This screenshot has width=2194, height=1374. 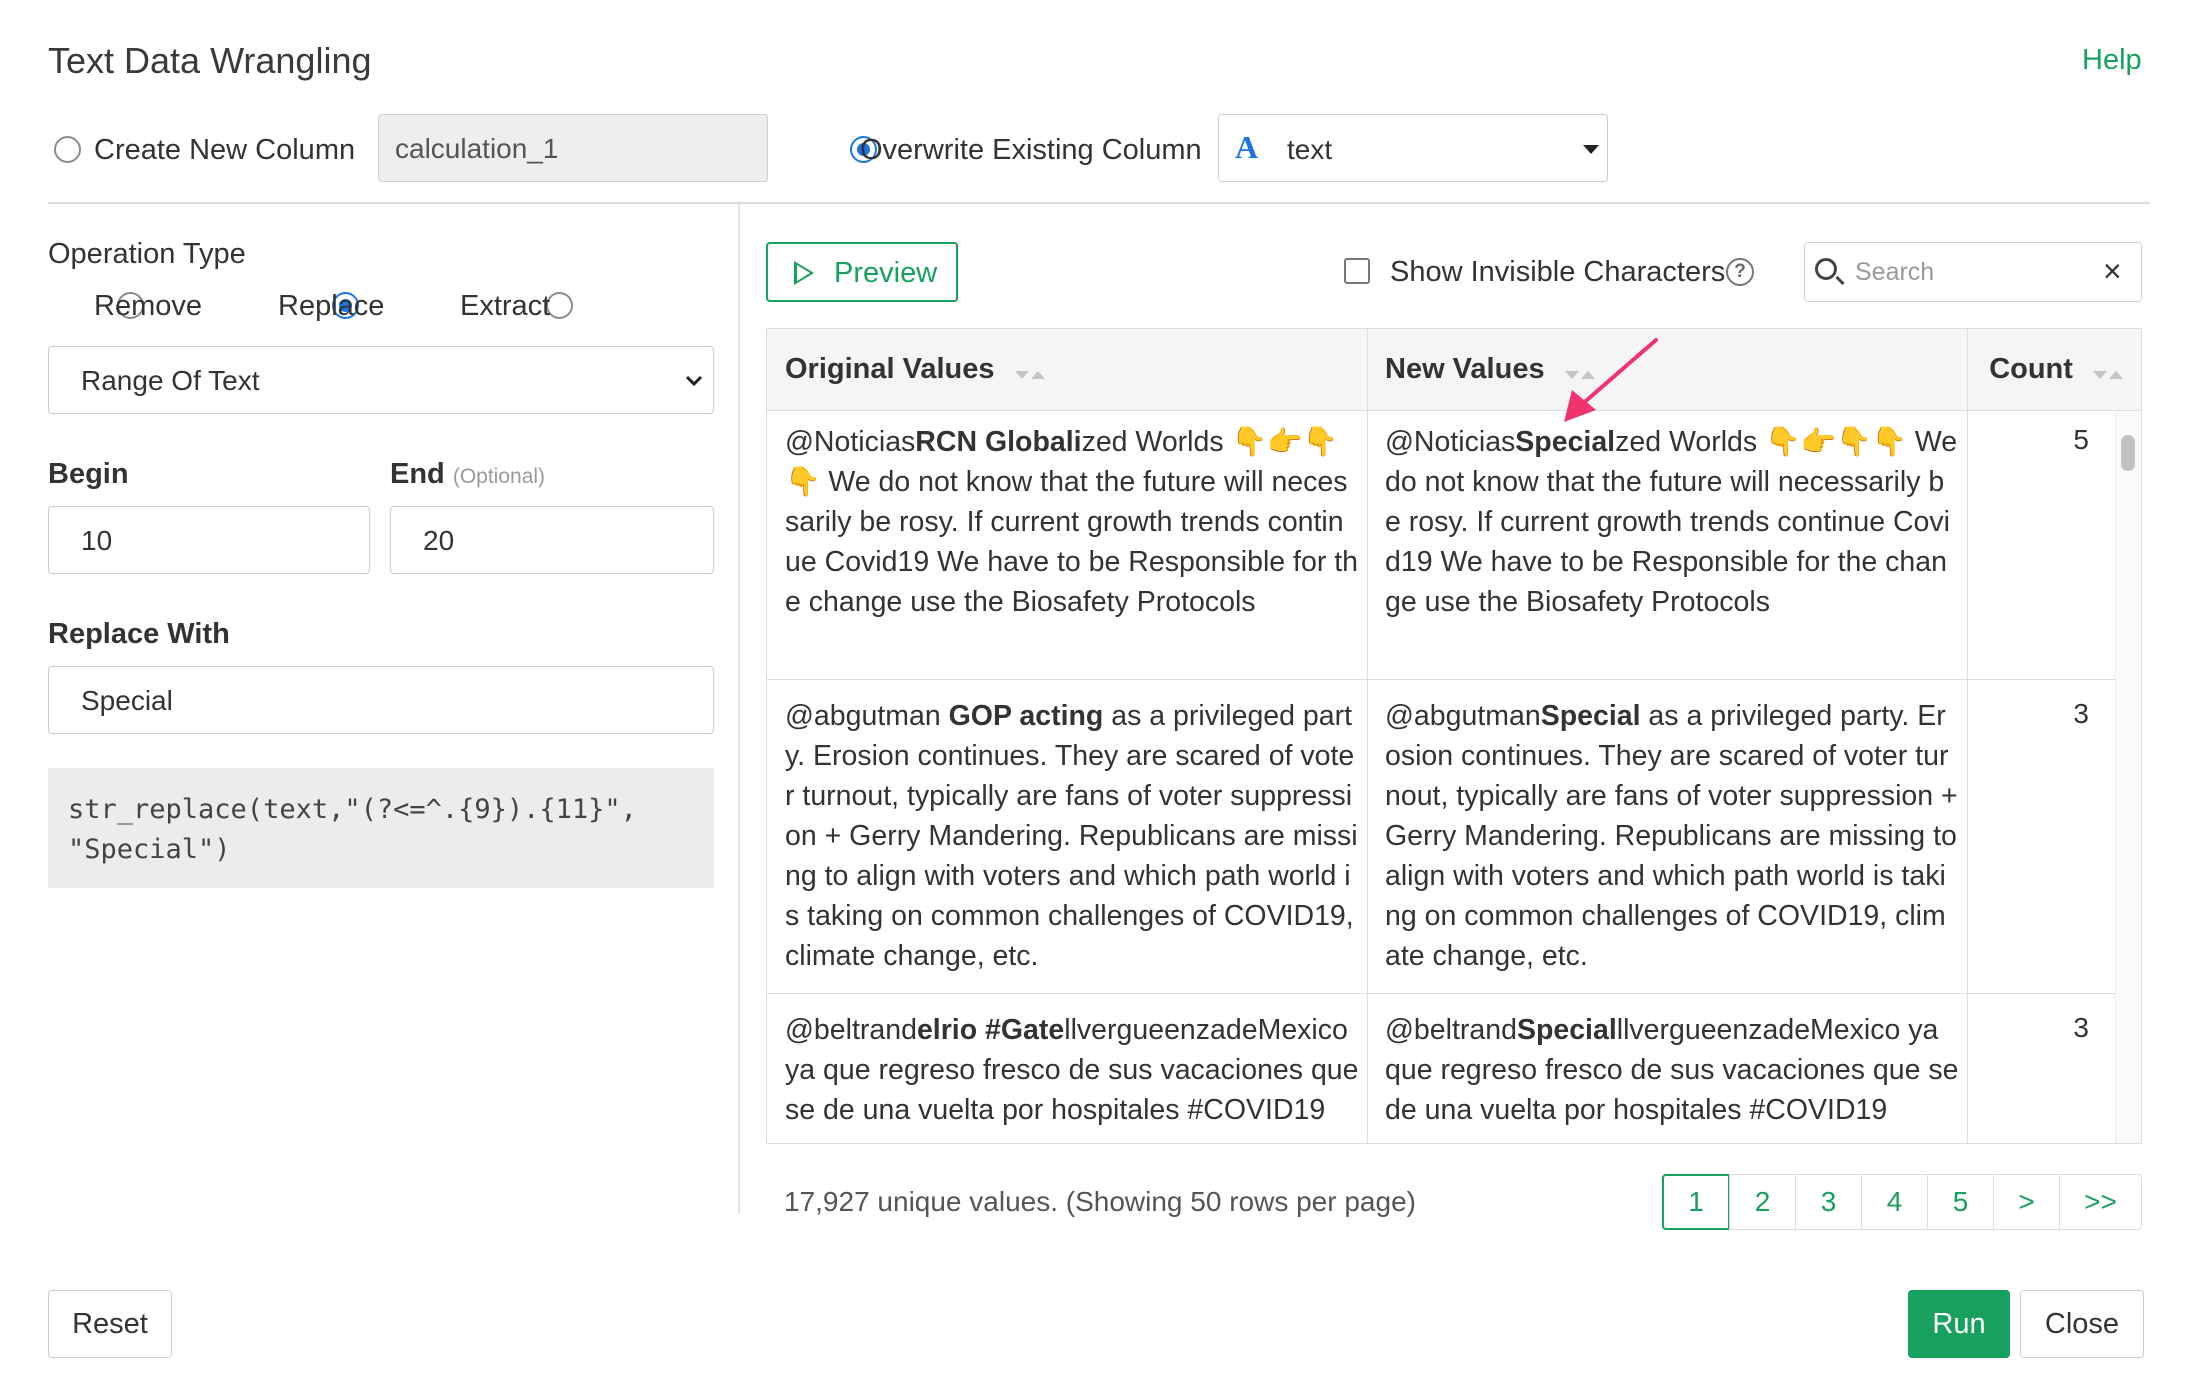 I want to click on operation-type-heading: Operation Type, so click(x=147, y=254).